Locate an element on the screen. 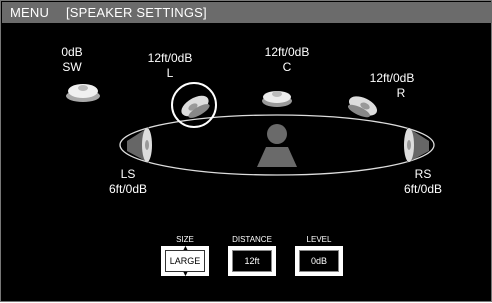 This screenshot has width=492, height=303. l-label: 12ft/0dB L is located at coordinates (170, 66).